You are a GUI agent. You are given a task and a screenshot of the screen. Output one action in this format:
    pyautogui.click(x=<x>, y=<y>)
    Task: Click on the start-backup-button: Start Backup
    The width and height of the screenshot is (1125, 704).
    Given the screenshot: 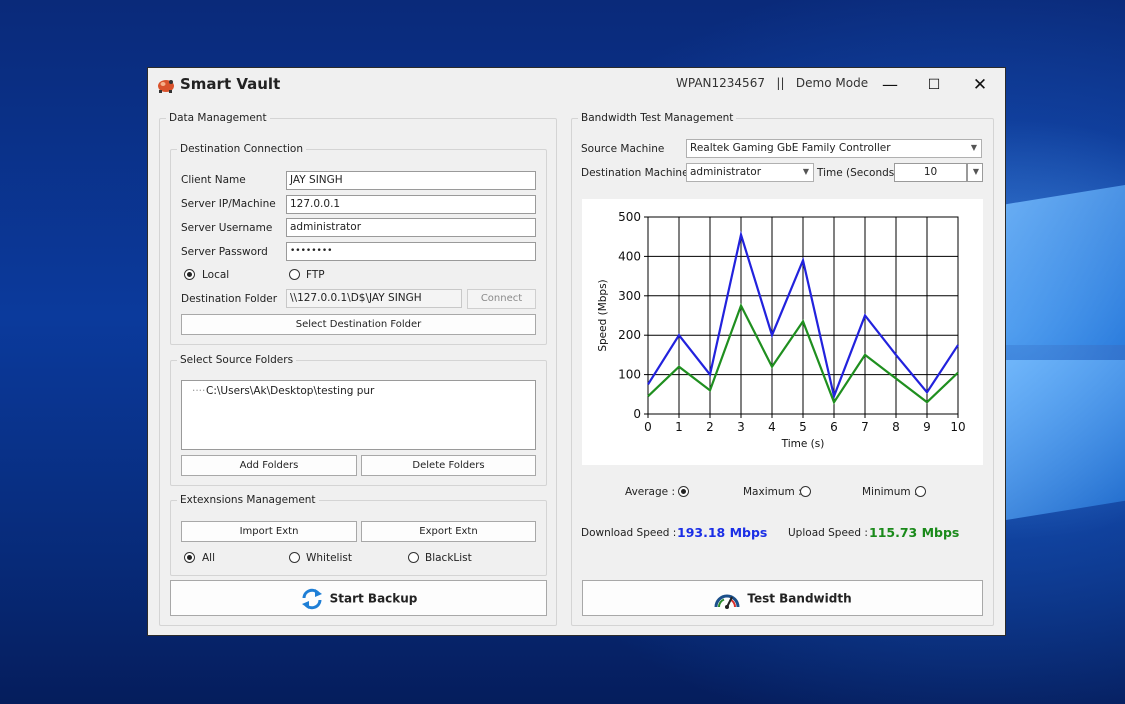 What is the action you would take?
    pyautogui.click(x=358, y=598)
    